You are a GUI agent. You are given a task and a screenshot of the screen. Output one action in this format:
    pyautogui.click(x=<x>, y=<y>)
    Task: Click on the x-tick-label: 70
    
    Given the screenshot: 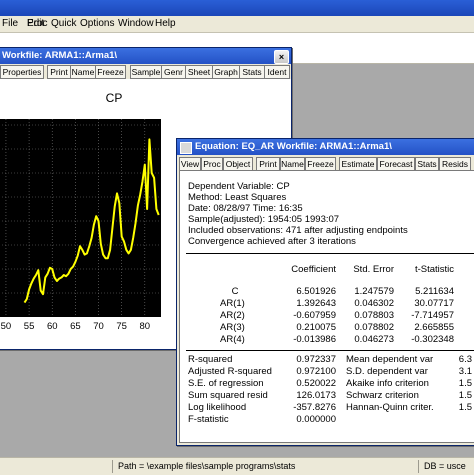 What is the action you would take?
    pyautogui.click(x=98, y=326)
    